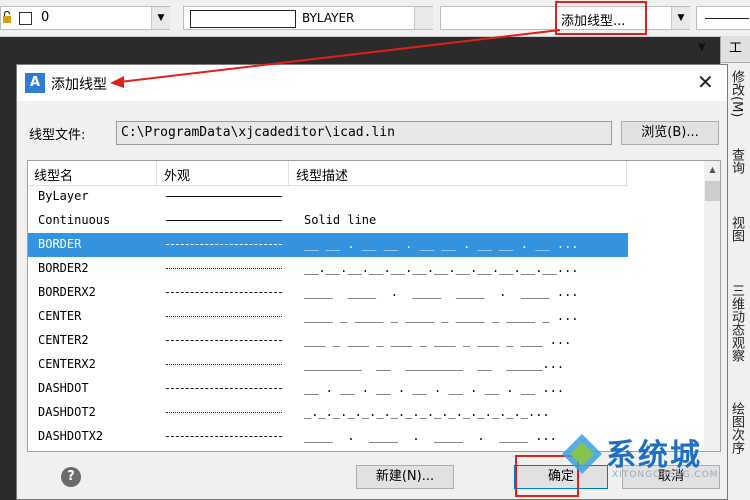 The height and width of the screenshot is (500, 750). I want to click on watermark-logo-icon, so click(582, 454).